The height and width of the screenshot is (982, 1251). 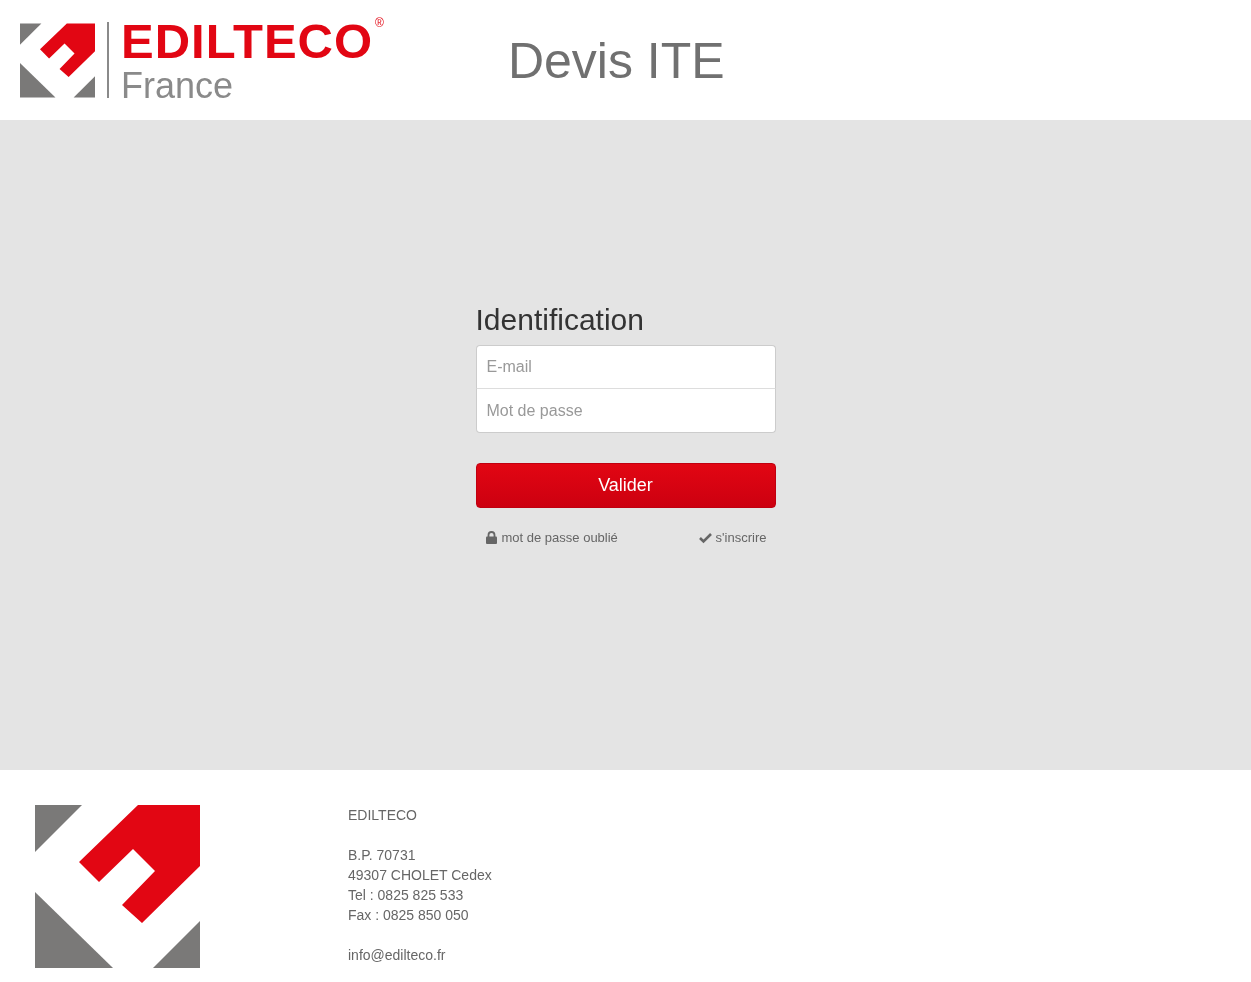 I want to click on password-field: Mot de passe, so click(x=625, y=411).